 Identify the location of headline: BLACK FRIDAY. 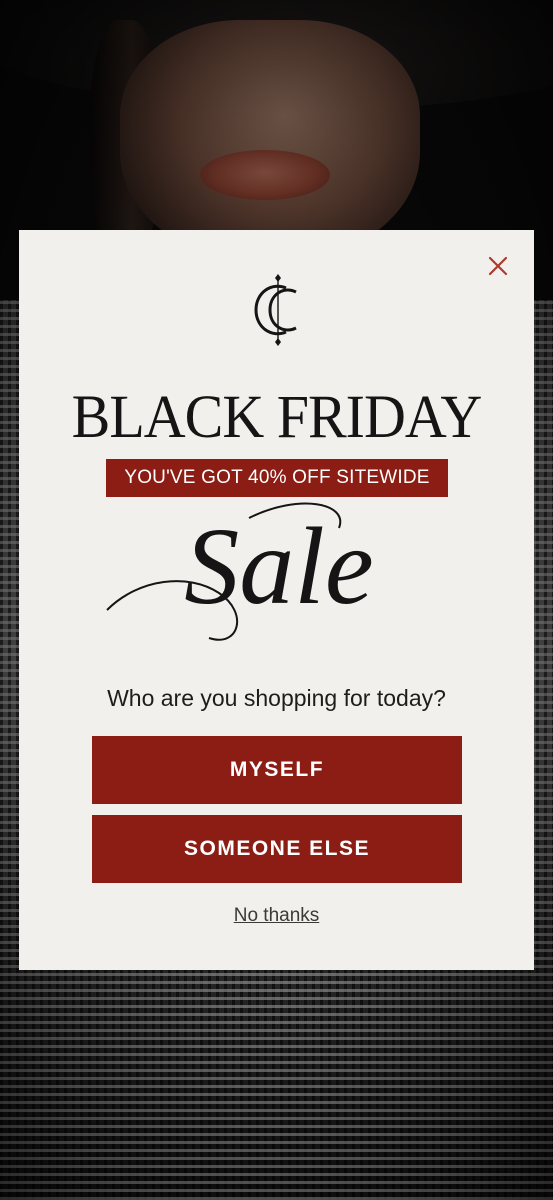
(277, 416).